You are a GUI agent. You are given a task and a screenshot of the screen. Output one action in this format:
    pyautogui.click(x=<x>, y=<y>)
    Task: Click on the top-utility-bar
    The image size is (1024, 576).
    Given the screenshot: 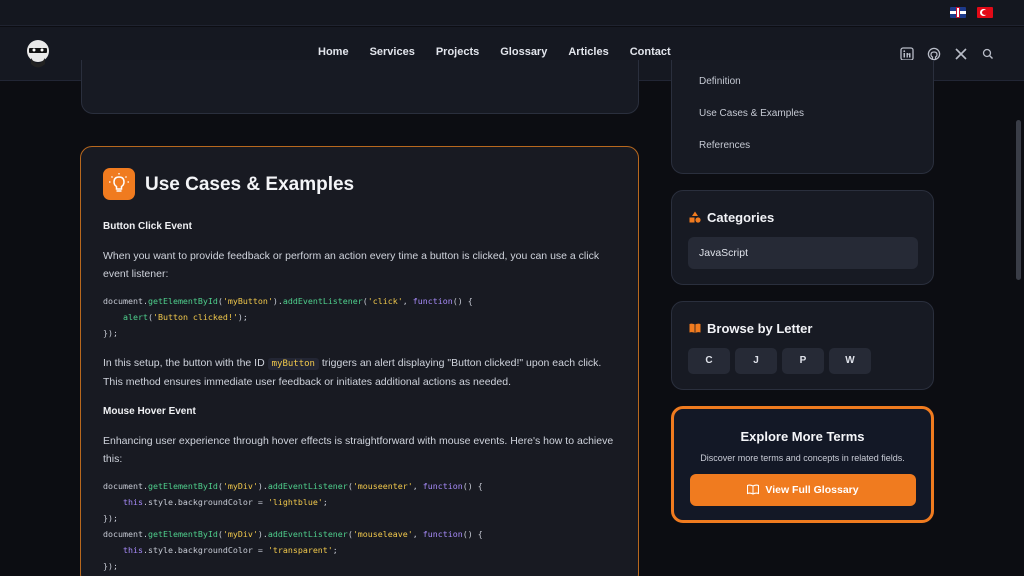 What is the action you would take?
    pyautogui.click(x=512, y=13)
    